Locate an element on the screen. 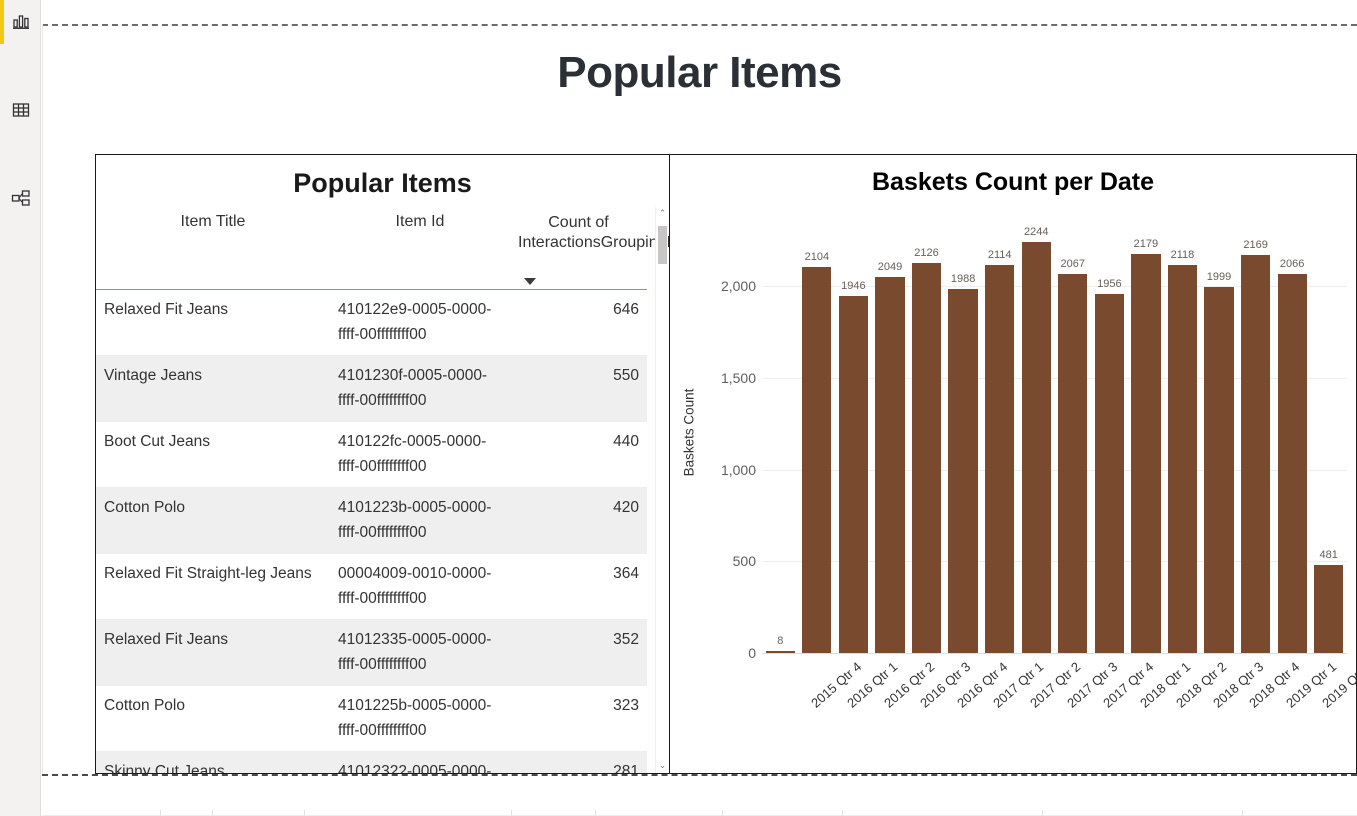  column-header-item-id: Item Id is located at coordinates (420, 248).